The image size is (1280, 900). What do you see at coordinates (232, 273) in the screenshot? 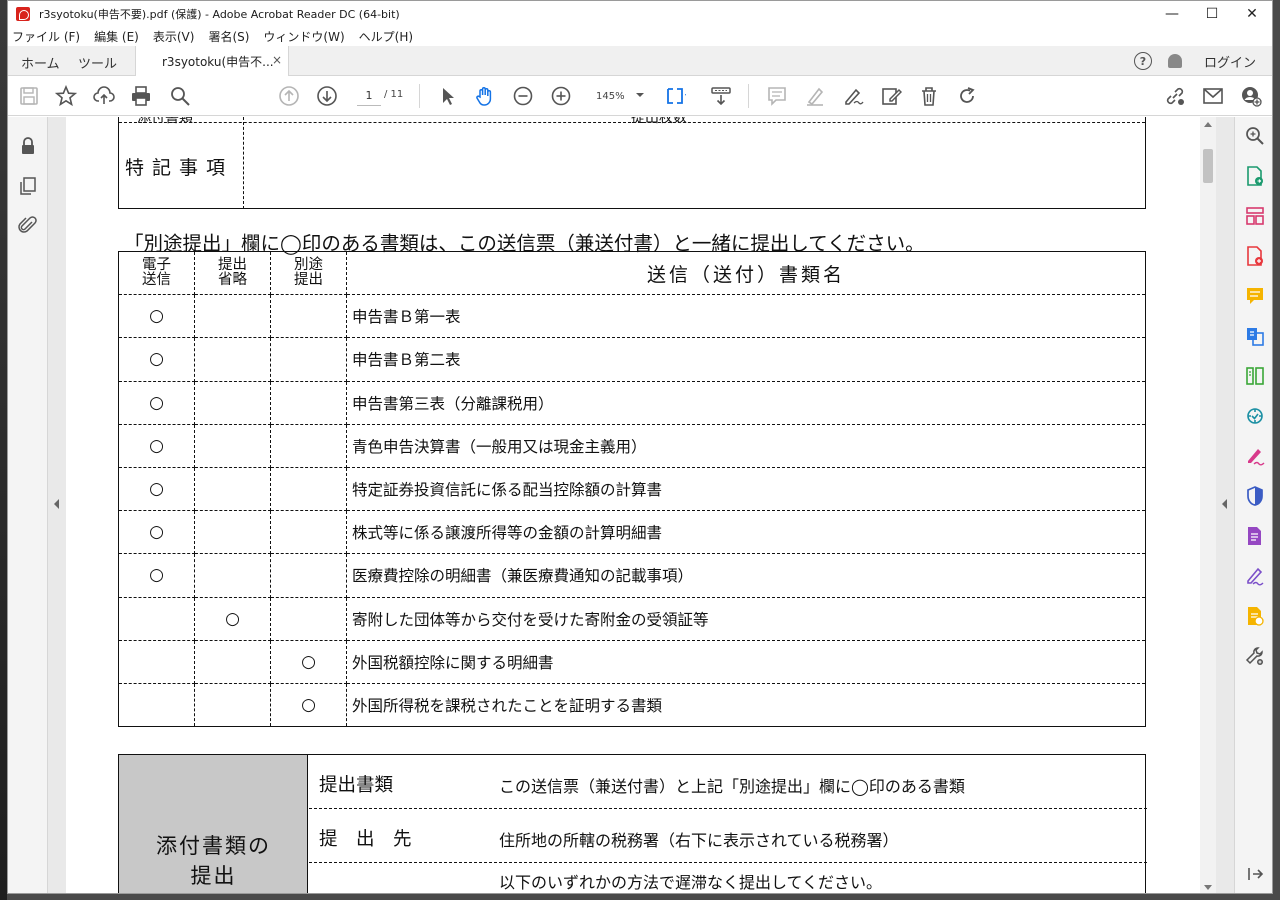
I see `header-omitted-label: 提出 省略` at bounding box center [232, 273].